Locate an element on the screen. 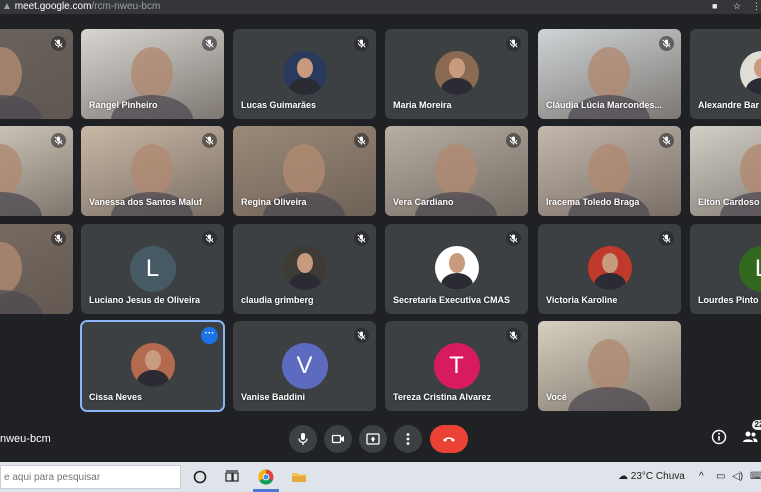  camera-icon is located at coordinates (337, 439).